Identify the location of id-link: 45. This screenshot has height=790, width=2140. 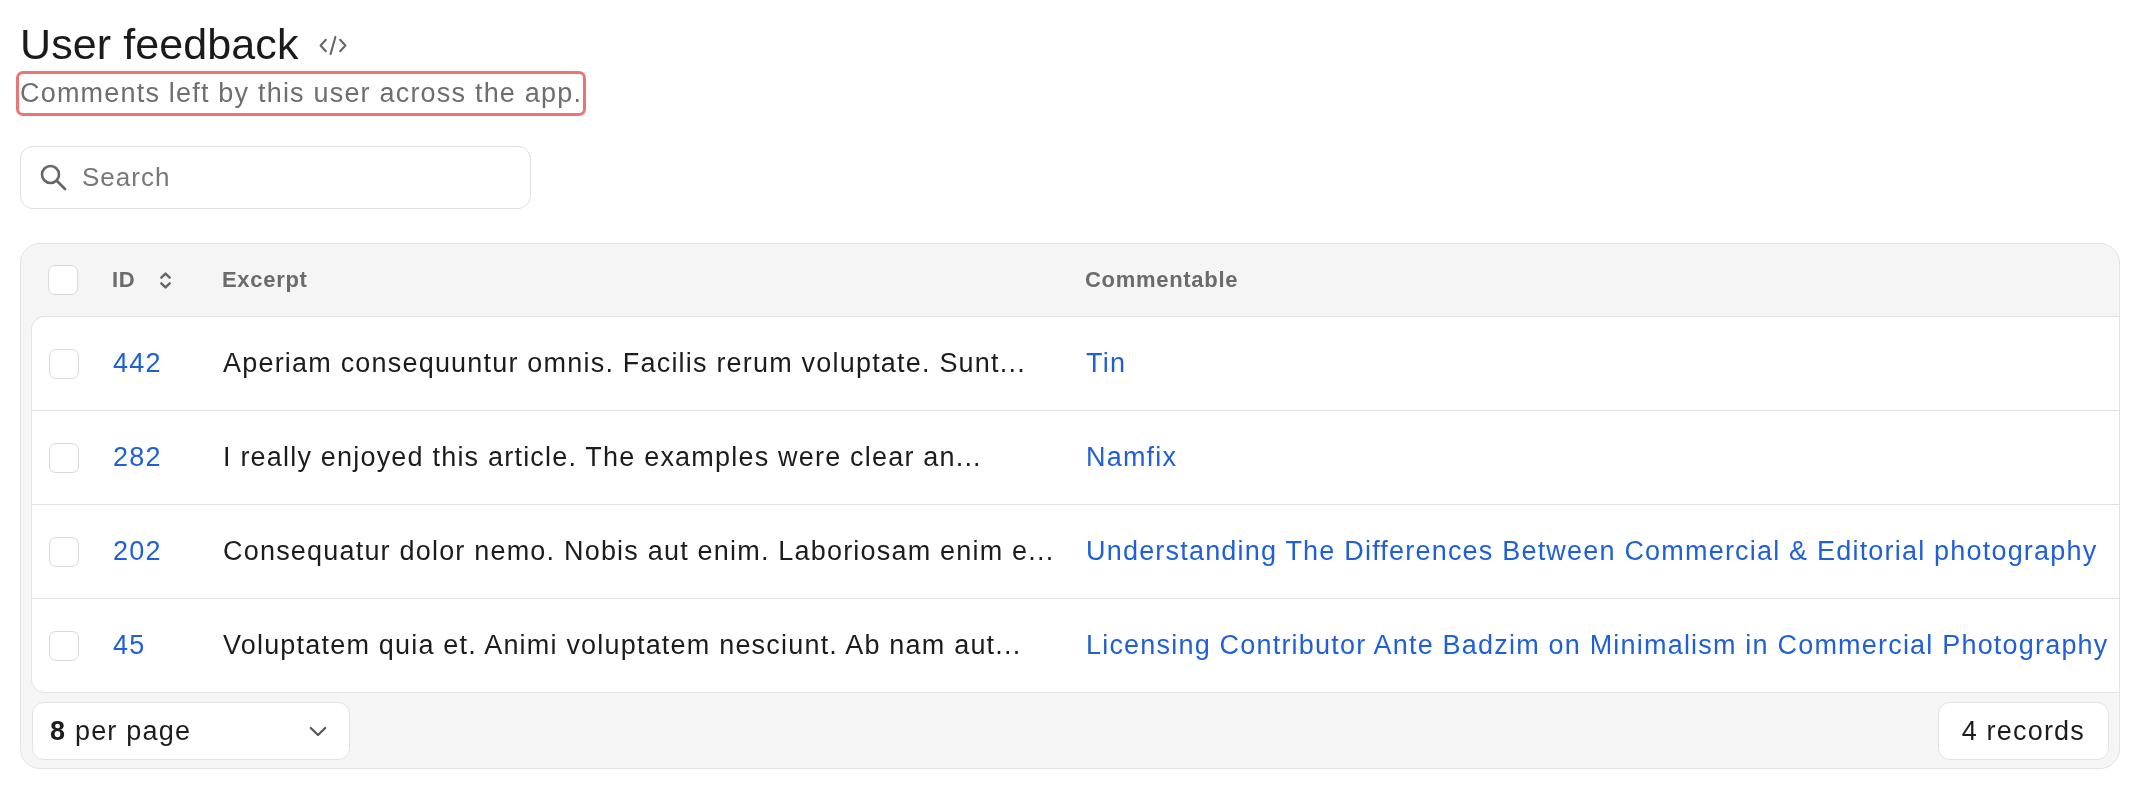
(129, 645).